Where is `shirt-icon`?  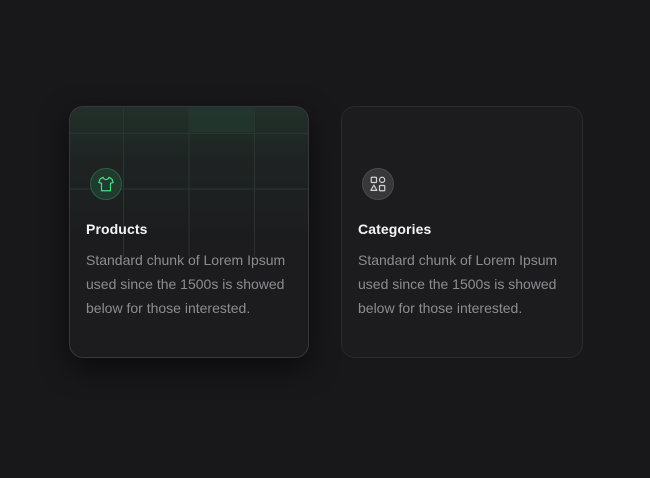 shirt-icon is located at coordinates (106, 184).